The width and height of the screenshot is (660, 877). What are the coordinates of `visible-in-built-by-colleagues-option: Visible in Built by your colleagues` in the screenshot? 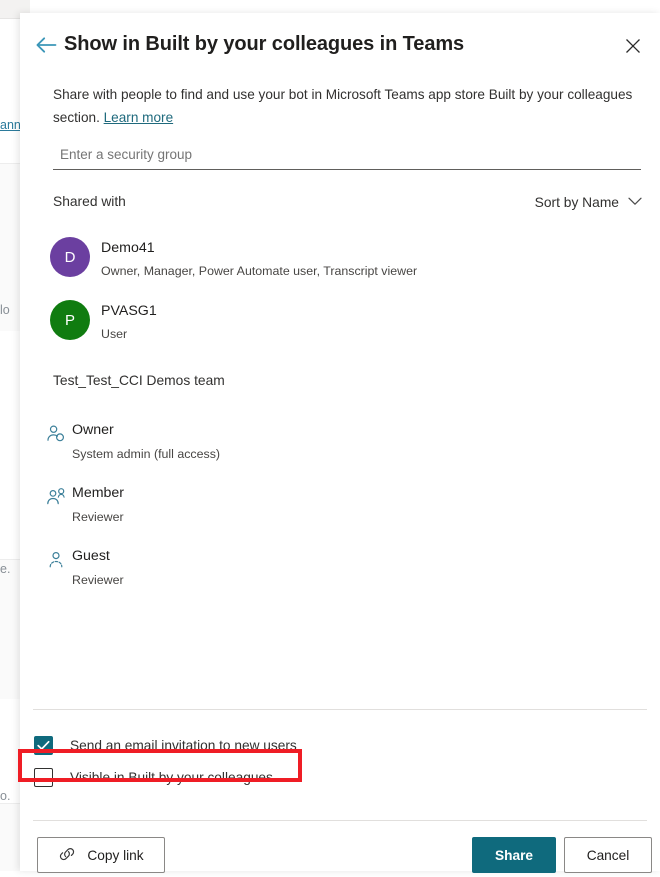 It's located at (340, 777).